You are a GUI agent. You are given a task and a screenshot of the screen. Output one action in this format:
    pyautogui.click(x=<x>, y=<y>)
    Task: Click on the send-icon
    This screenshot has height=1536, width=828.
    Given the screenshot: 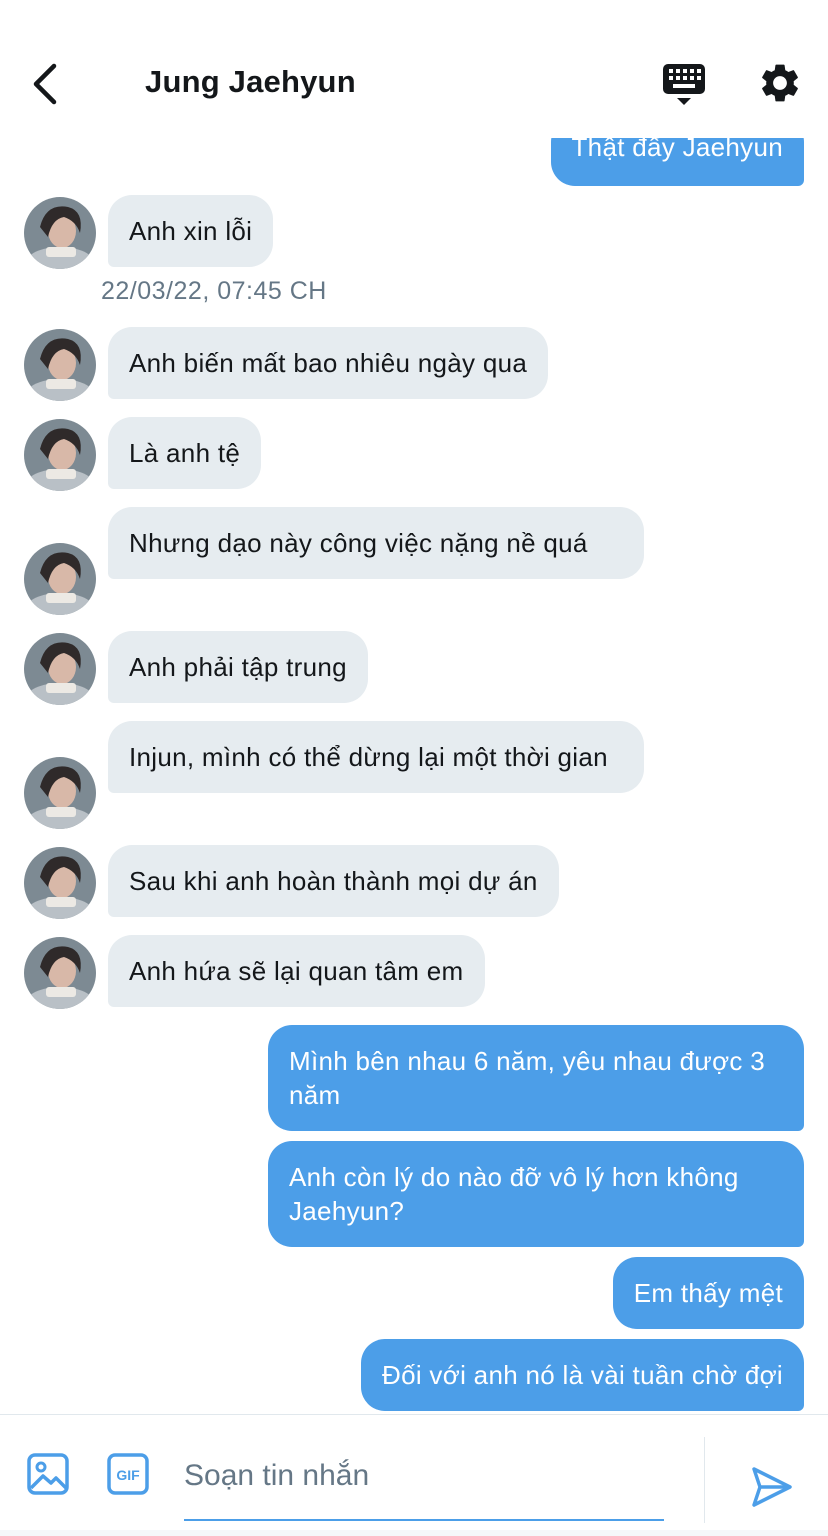 What is the action you would take?
    pyautogui.click(x=772, y=1487)
    